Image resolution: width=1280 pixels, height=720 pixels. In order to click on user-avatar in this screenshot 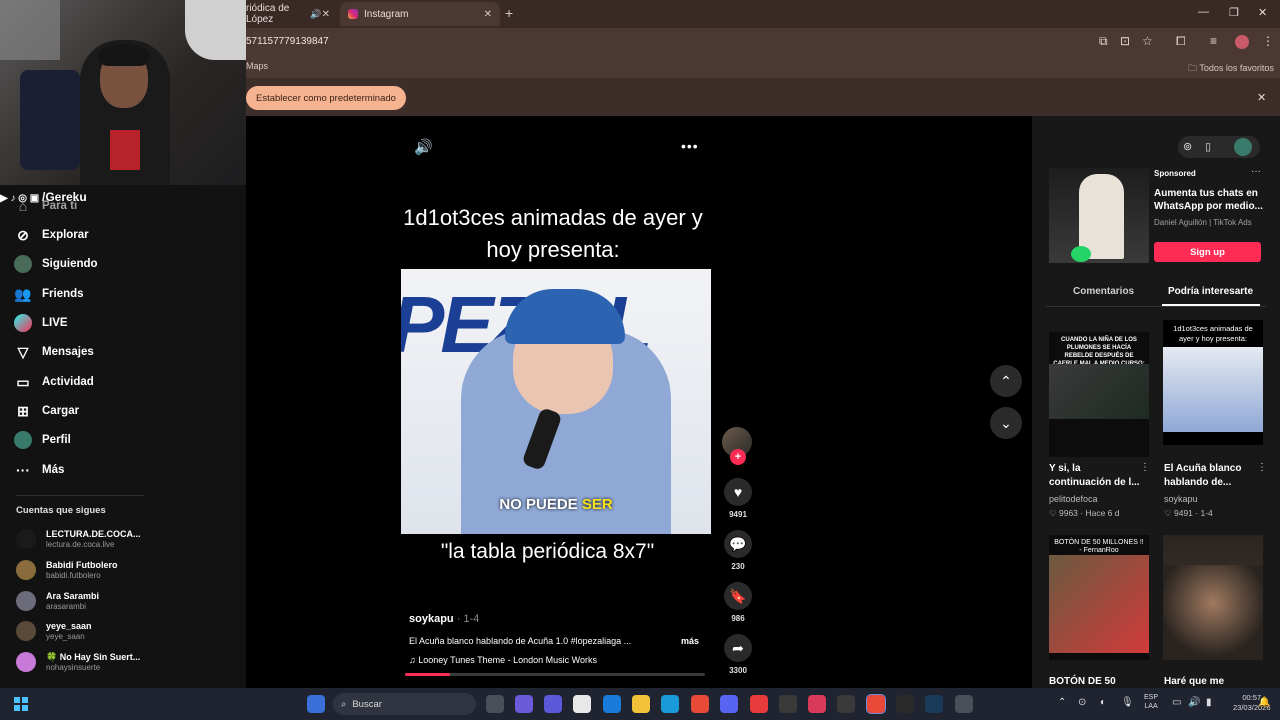, I will do `click(1243, 147)`.